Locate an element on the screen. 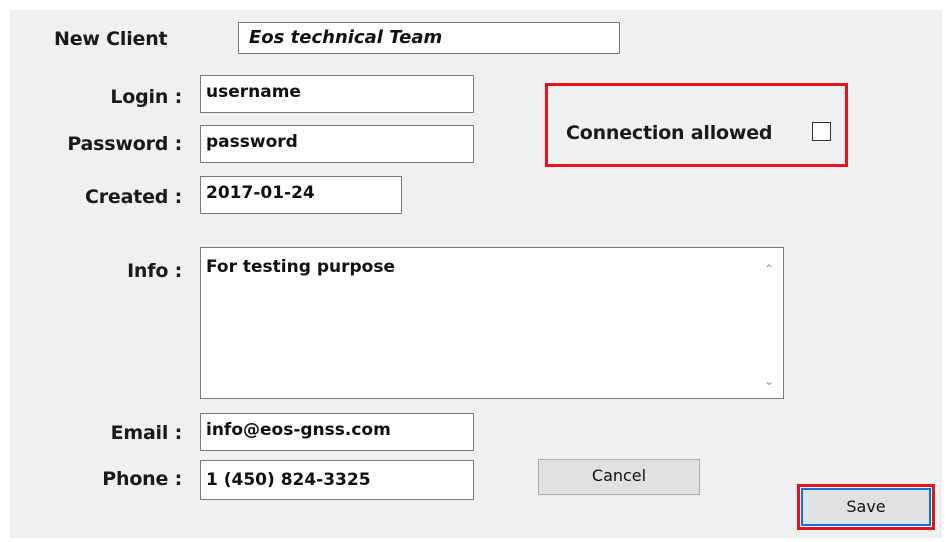  chevron-down-icon: ⌄ is located at coordinates (769, 381).